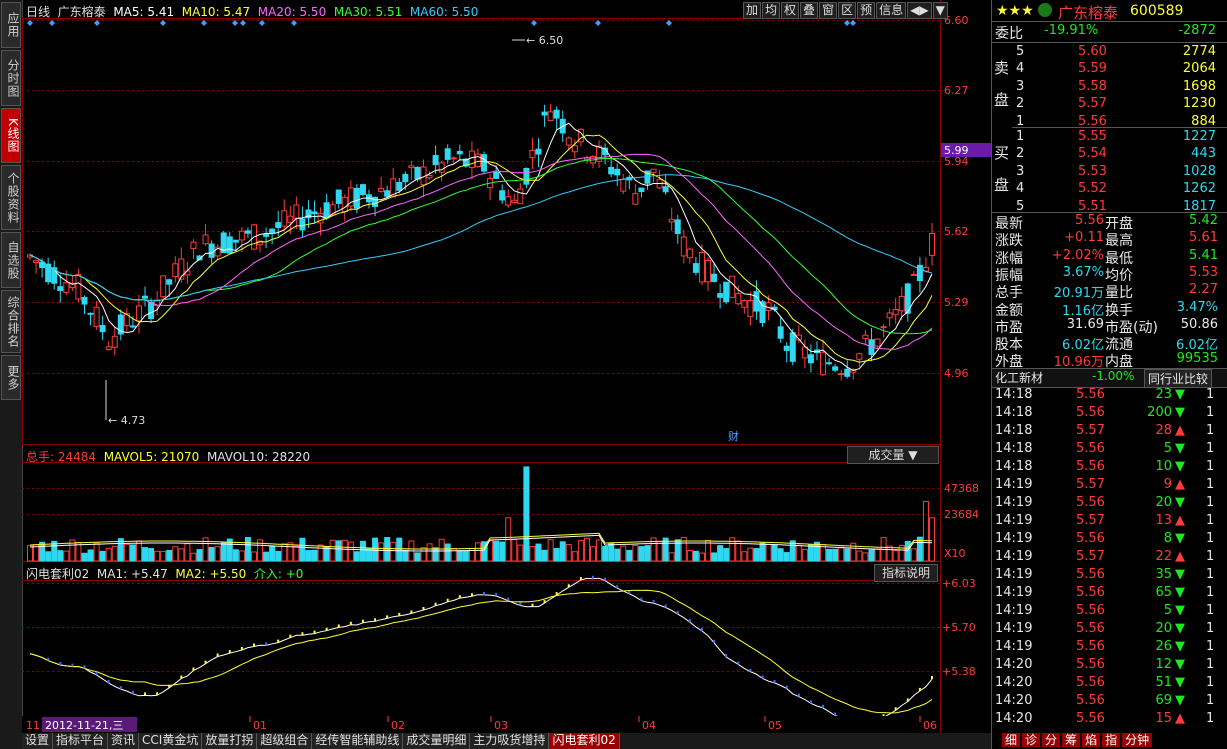 The image size is (1227, 749). What do you see at coordinates (1092, 51) in the screenshot?
I see `sell-price: 5.60` at bounding box center [1092, 51].